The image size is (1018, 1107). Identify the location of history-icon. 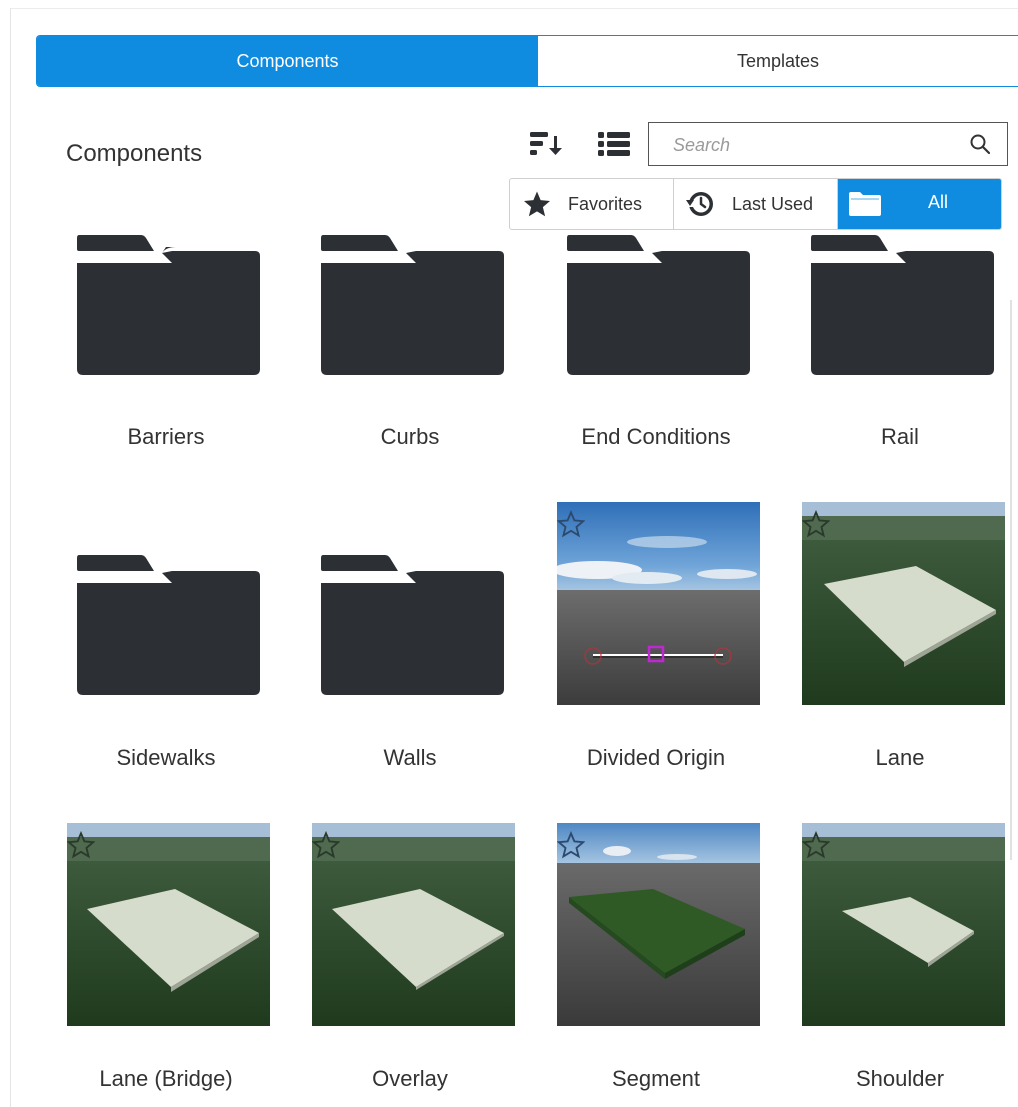
(700, 204).